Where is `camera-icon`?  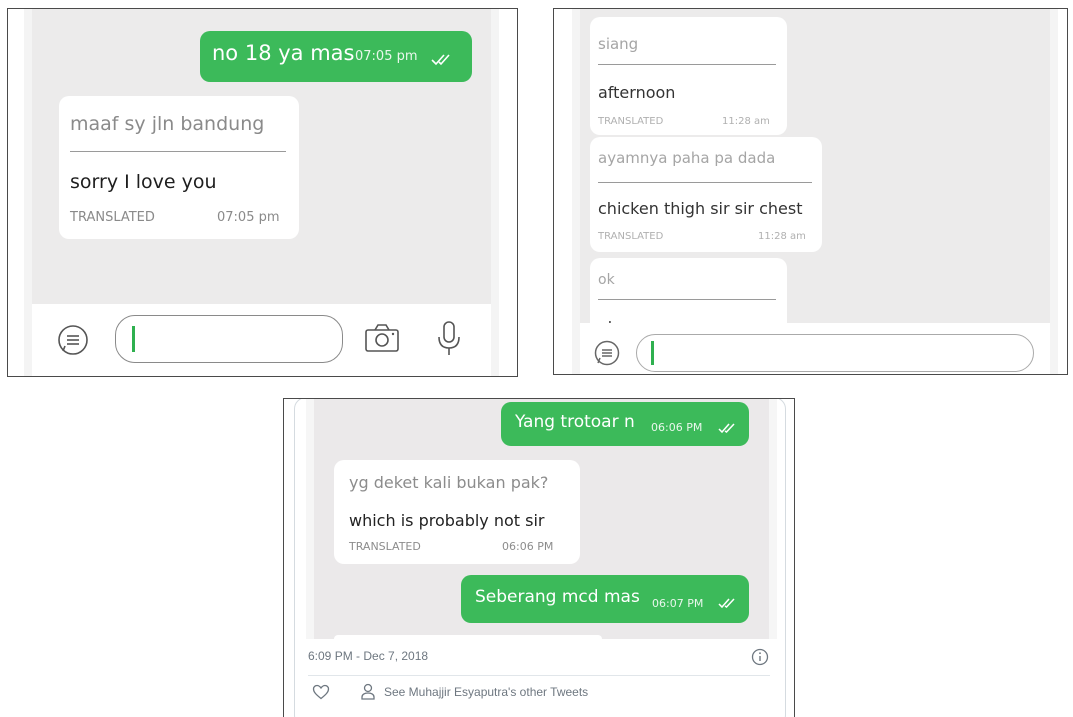
camera-icon is located at coordinates (382, 338).